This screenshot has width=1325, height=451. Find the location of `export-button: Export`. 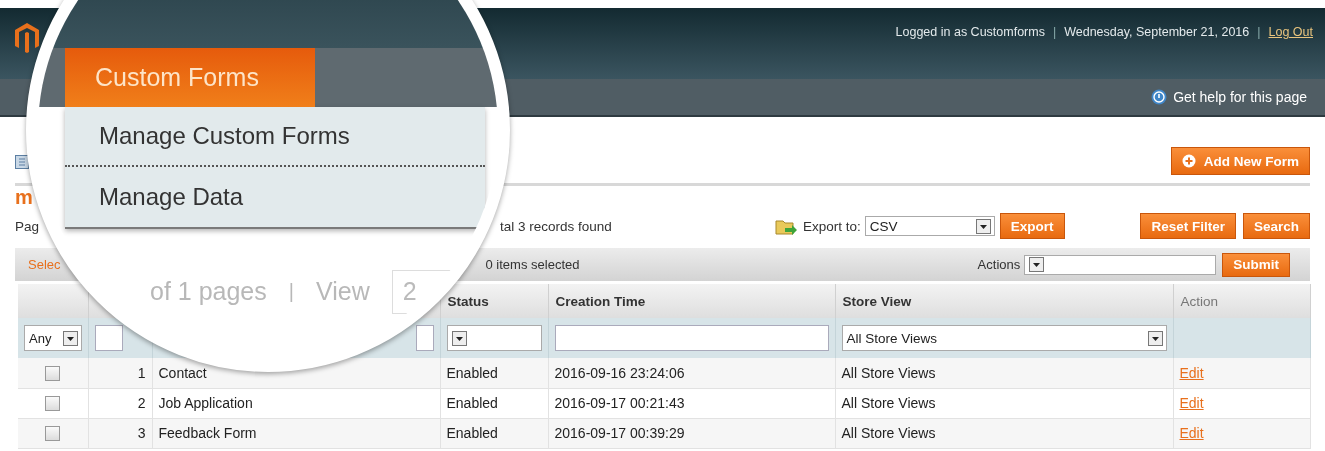

export-button: Export is located at coordinates (1032, 226).